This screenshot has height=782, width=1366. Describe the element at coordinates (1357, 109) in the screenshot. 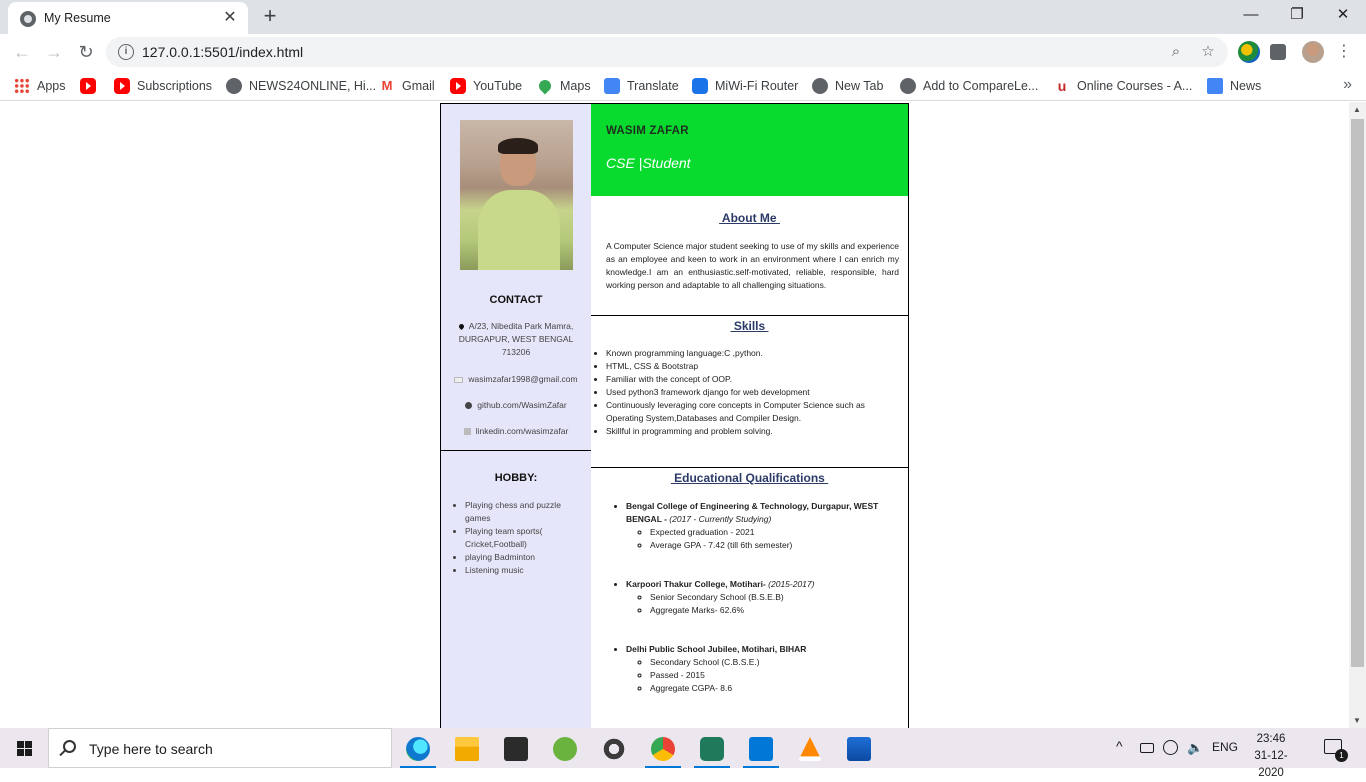

I see `scroll-up-icon: ▲` at that location.